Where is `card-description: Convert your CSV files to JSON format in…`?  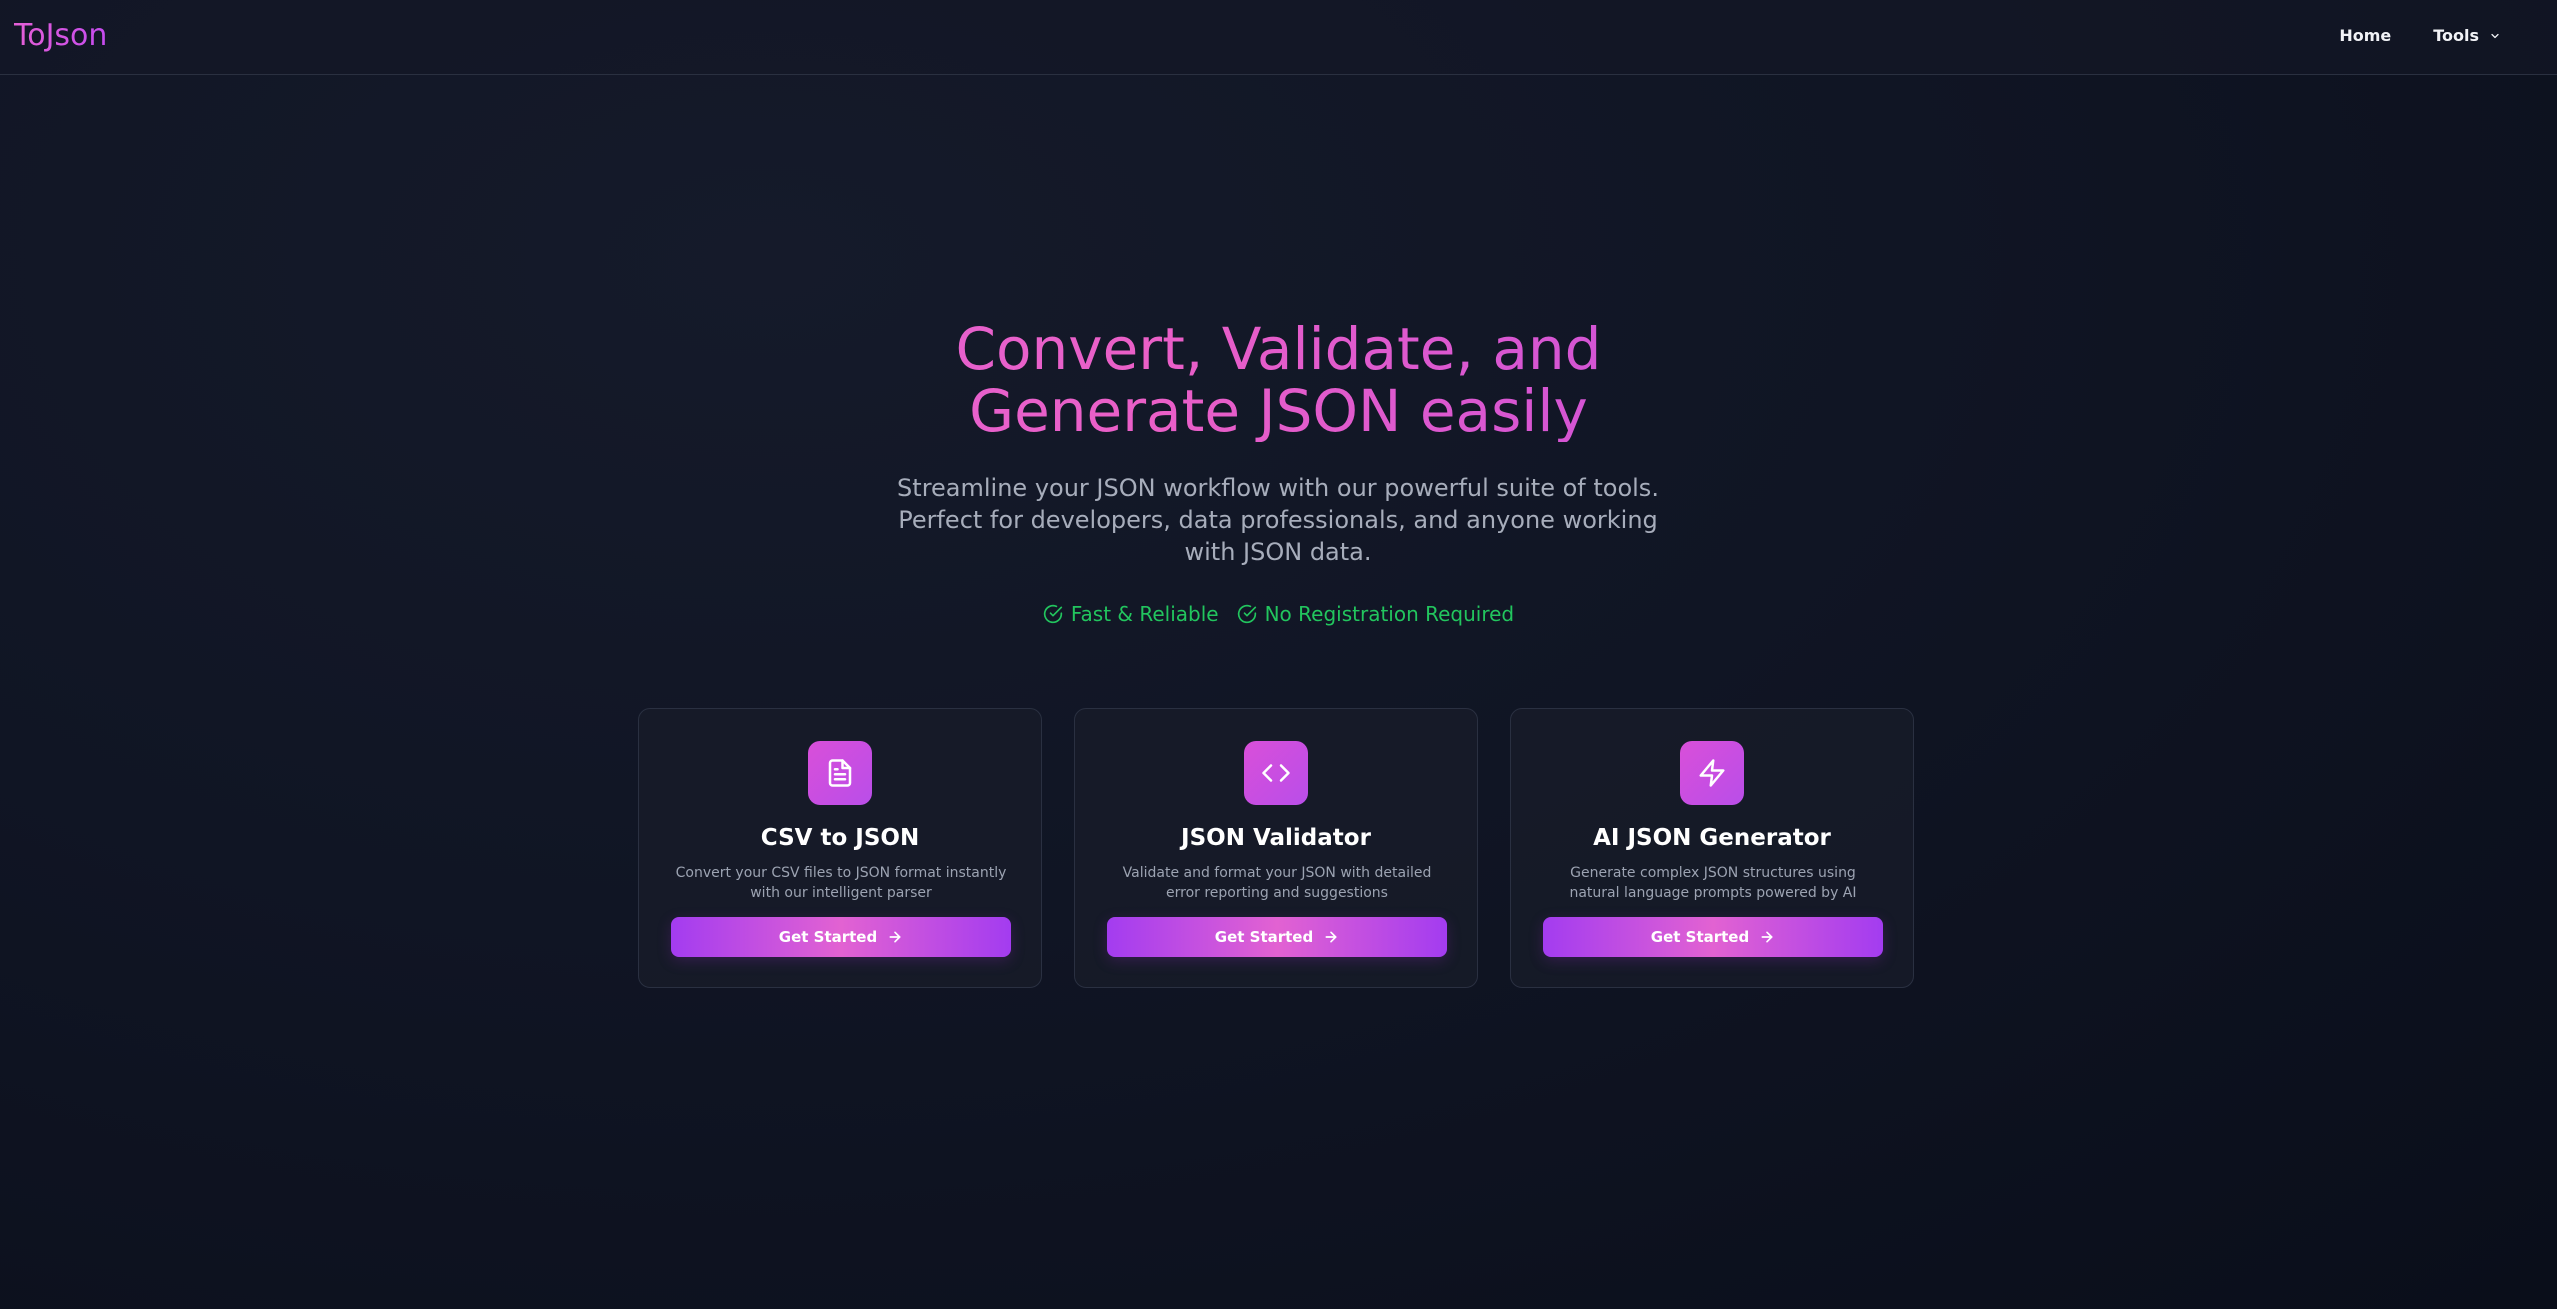
card-description: Convert your CSV files to JSON format in… is located at coordinates (841, 883).